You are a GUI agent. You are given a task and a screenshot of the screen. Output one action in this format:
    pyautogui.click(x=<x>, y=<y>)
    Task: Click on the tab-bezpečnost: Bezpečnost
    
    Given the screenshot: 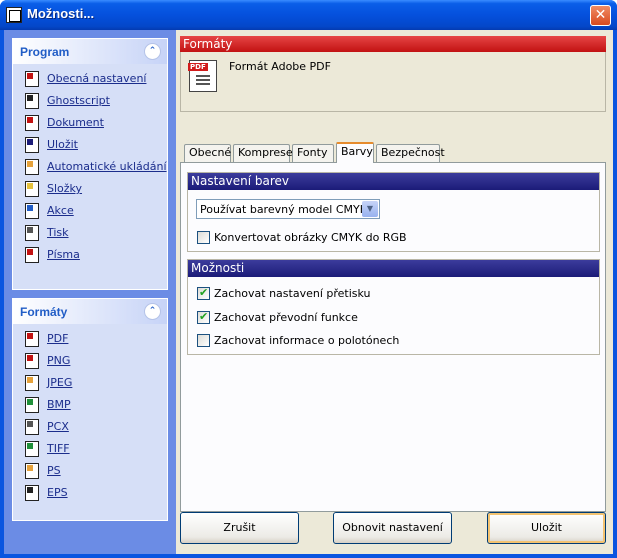 What is the action you would take?
    pyautogui.click(x=410, y=153)
    